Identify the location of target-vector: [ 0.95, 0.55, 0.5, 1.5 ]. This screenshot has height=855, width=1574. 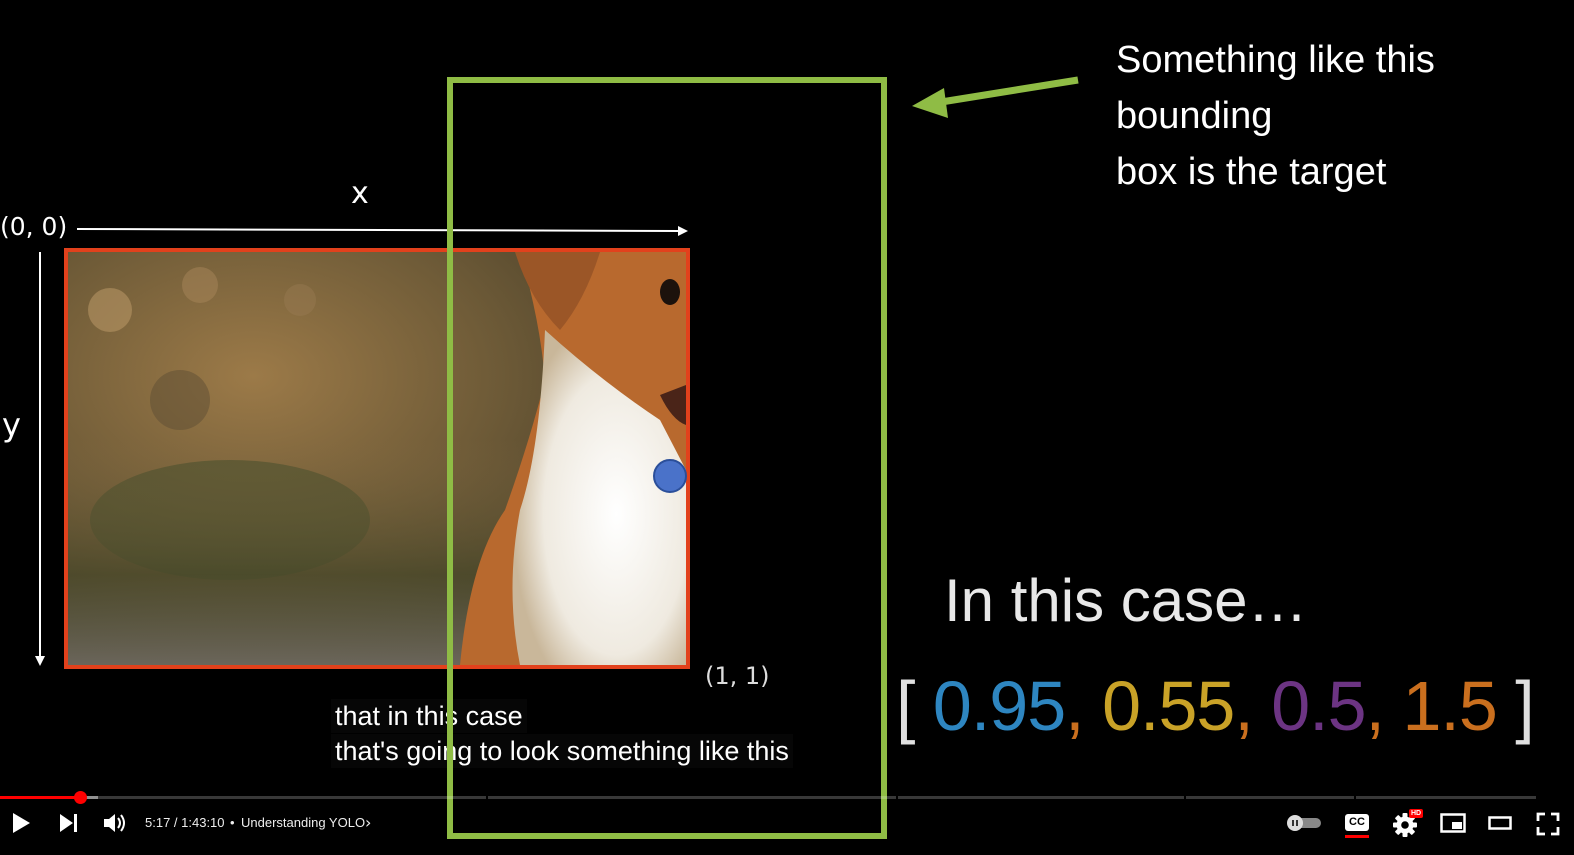
(1215, 706).